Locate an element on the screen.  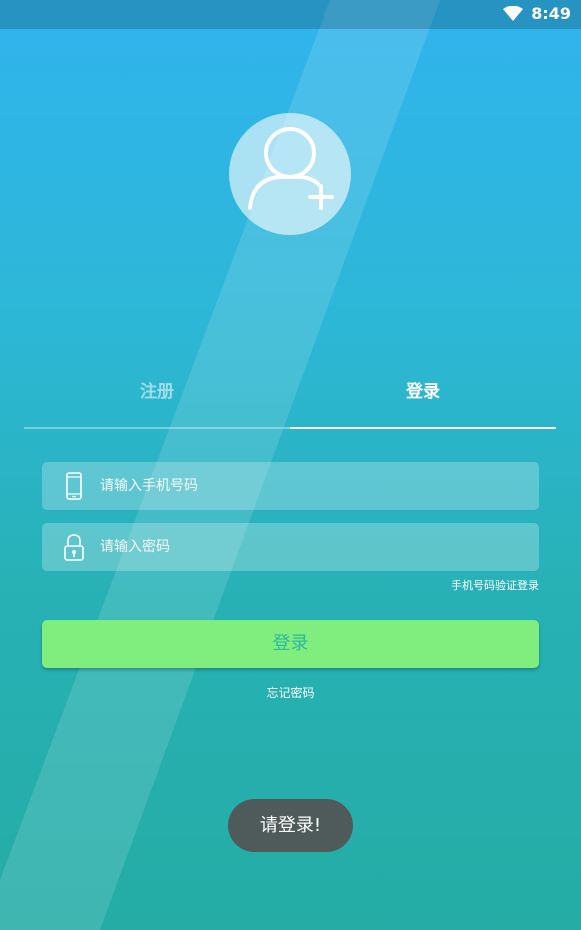
lock-icon is located at coordinates (74, 547).